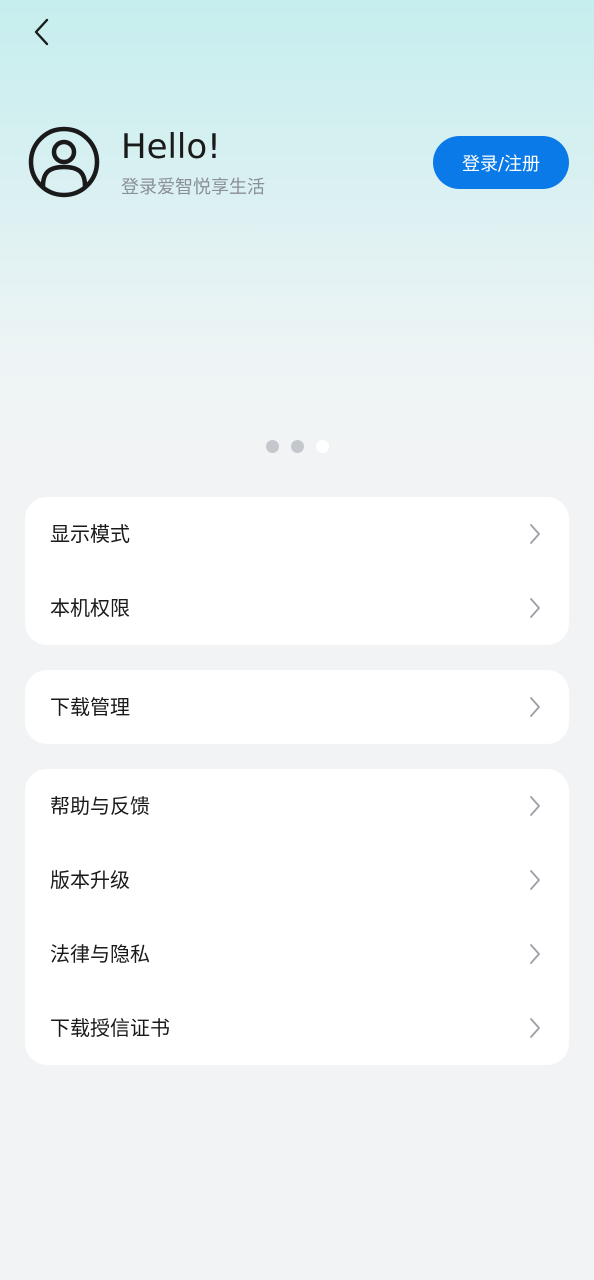 The image size is (594, 1280). I want to click on greeting-subtitle: 登录爱智悦享生活, so click(193, 187).